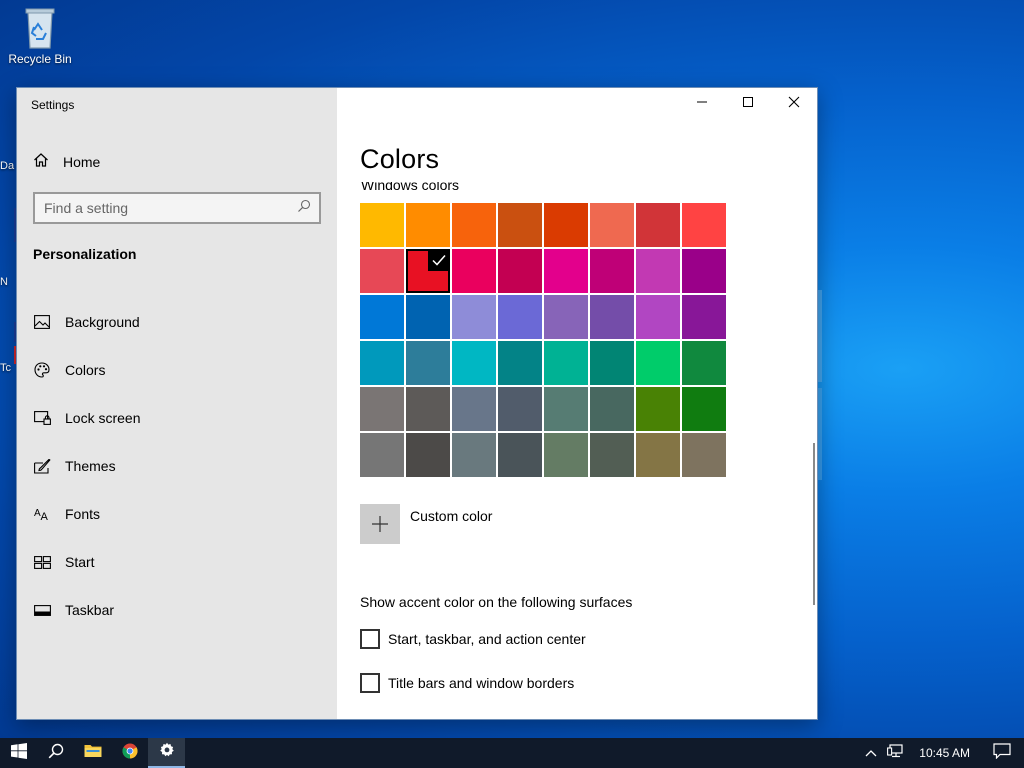 The width and height of the screenshot is (1024, 768). Describe the element at coordinates (170, 208) in the screenshot. I see `search-input` at that location.